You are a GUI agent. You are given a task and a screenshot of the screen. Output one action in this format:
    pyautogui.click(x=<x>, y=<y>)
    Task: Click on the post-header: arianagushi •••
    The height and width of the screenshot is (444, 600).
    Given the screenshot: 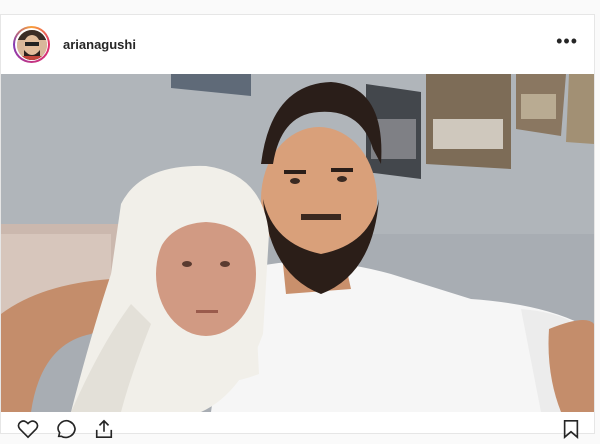 What is the action you would take?
    pyautogui.click(x=297, y=45)
    